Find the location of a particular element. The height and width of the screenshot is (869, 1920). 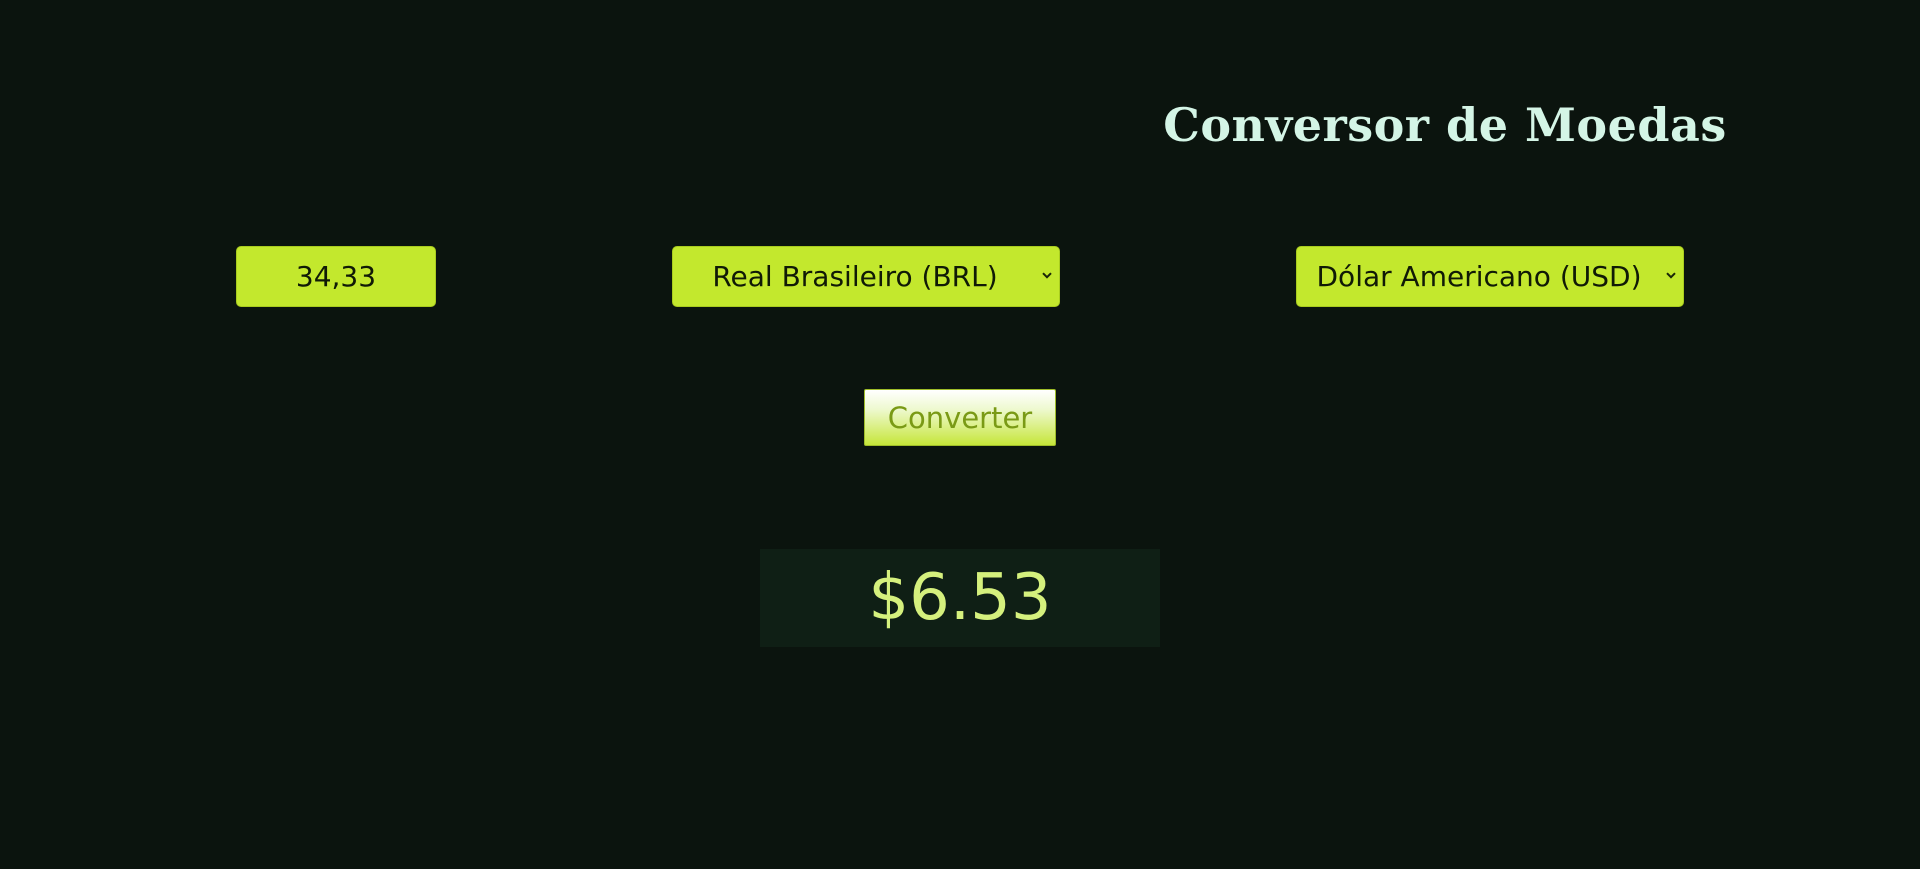

page-title: Conversor de Moedas is located at coordinates (1445, 125).